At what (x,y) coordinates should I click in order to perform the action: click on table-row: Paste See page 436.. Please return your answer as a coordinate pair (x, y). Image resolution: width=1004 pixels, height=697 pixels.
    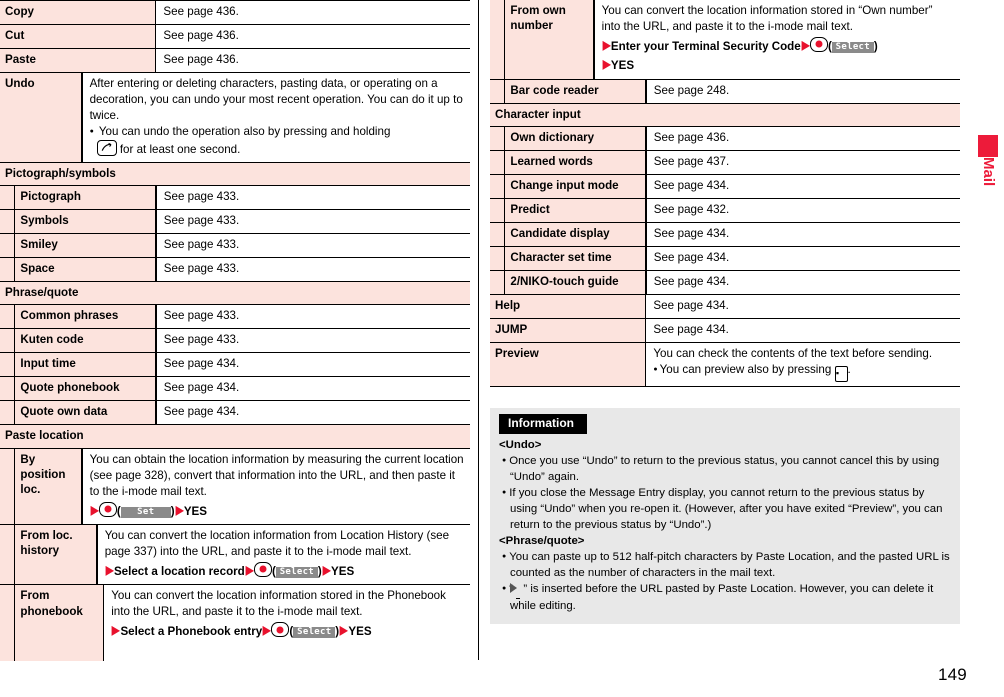
    Looking at the image, I should click on (235, 59).